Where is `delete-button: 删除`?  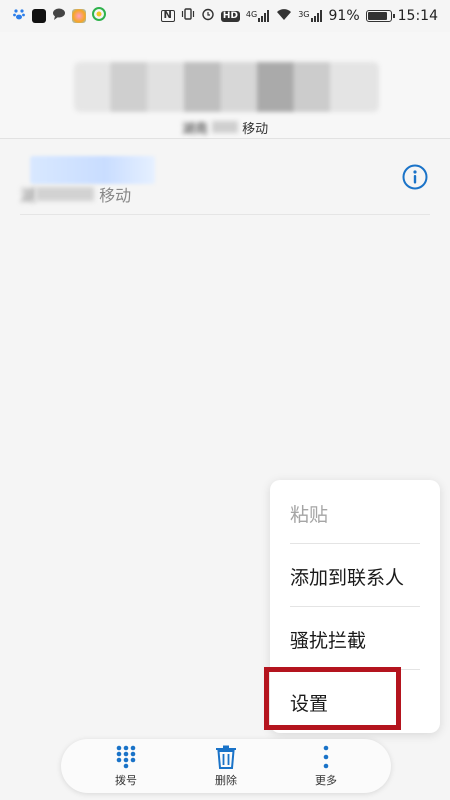
delete-button: 删除 is located at coordinates (226, 766).